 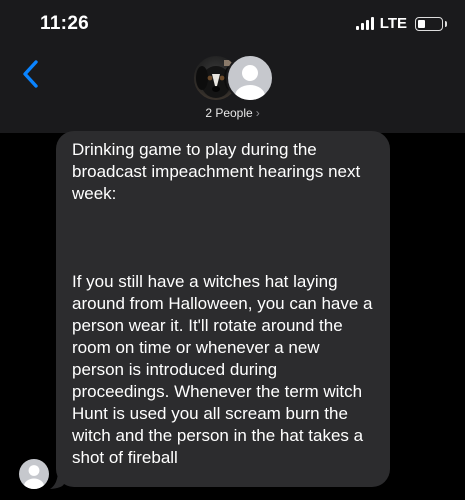 I want to click on battery-icon, so click(x=431, y=23).